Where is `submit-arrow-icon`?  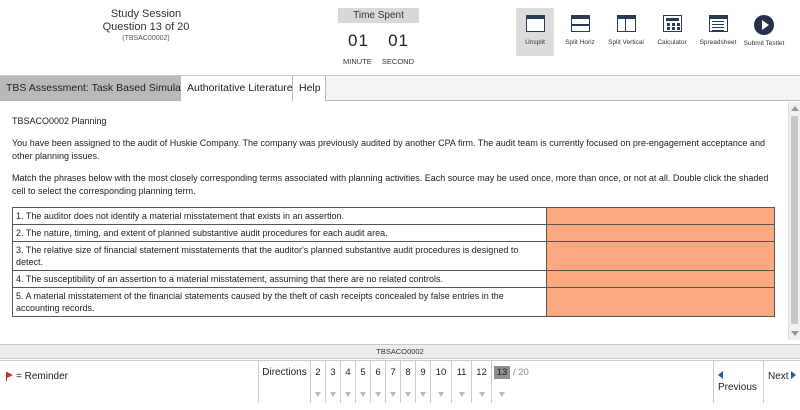
submit-arrow-icon is located at coordinates (764, 25).